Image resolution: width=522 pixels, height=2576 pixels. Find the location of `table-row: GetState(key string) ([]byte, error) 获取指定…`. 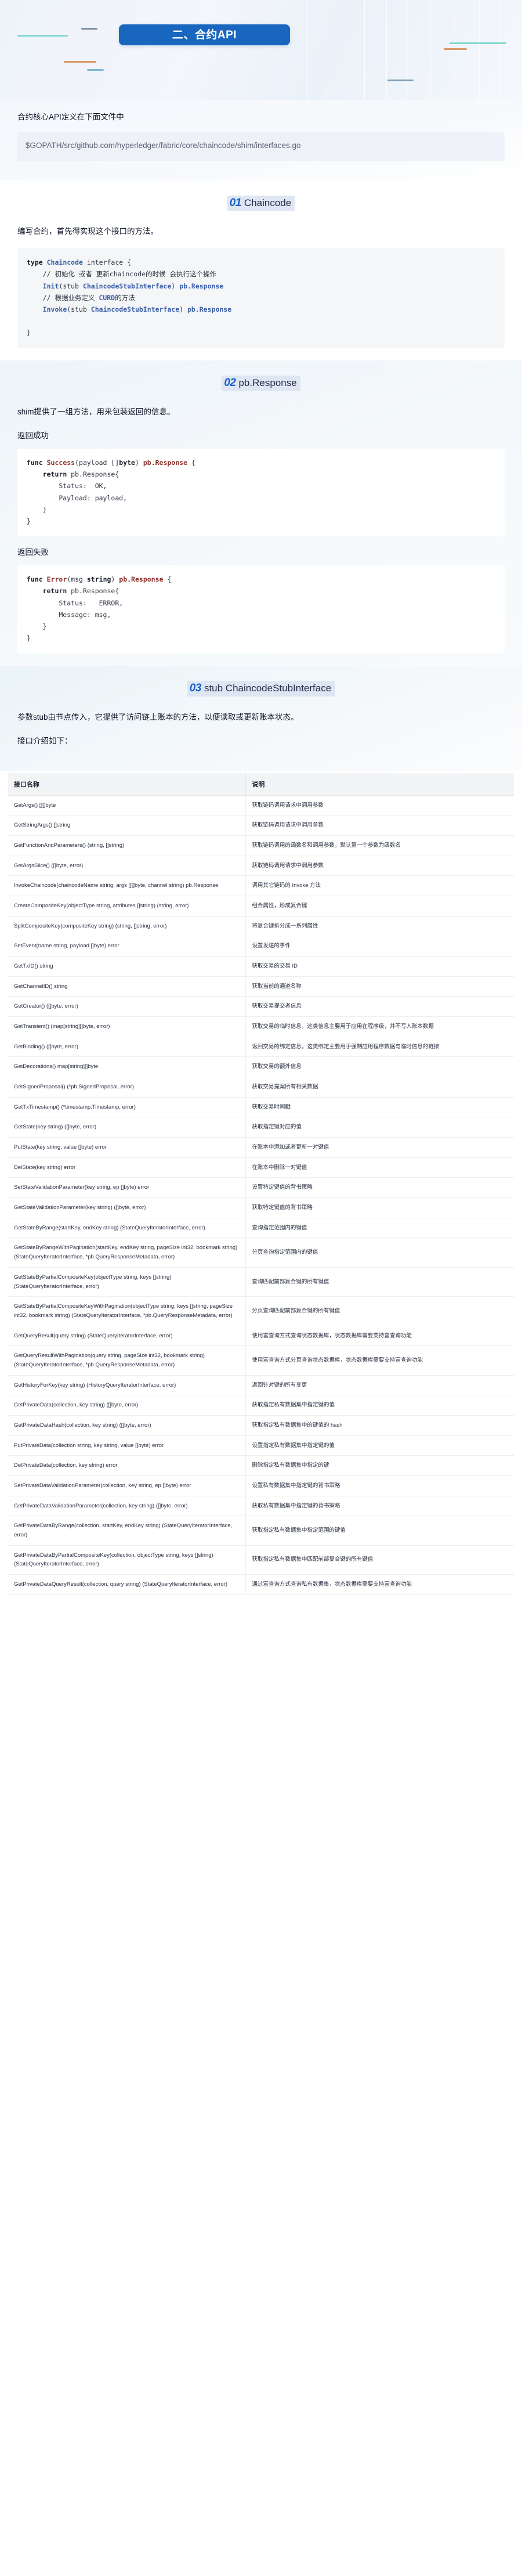

table-row: GetState(key string) ([]byte, error) 获取指定… is located at coordinates (261, 1127).